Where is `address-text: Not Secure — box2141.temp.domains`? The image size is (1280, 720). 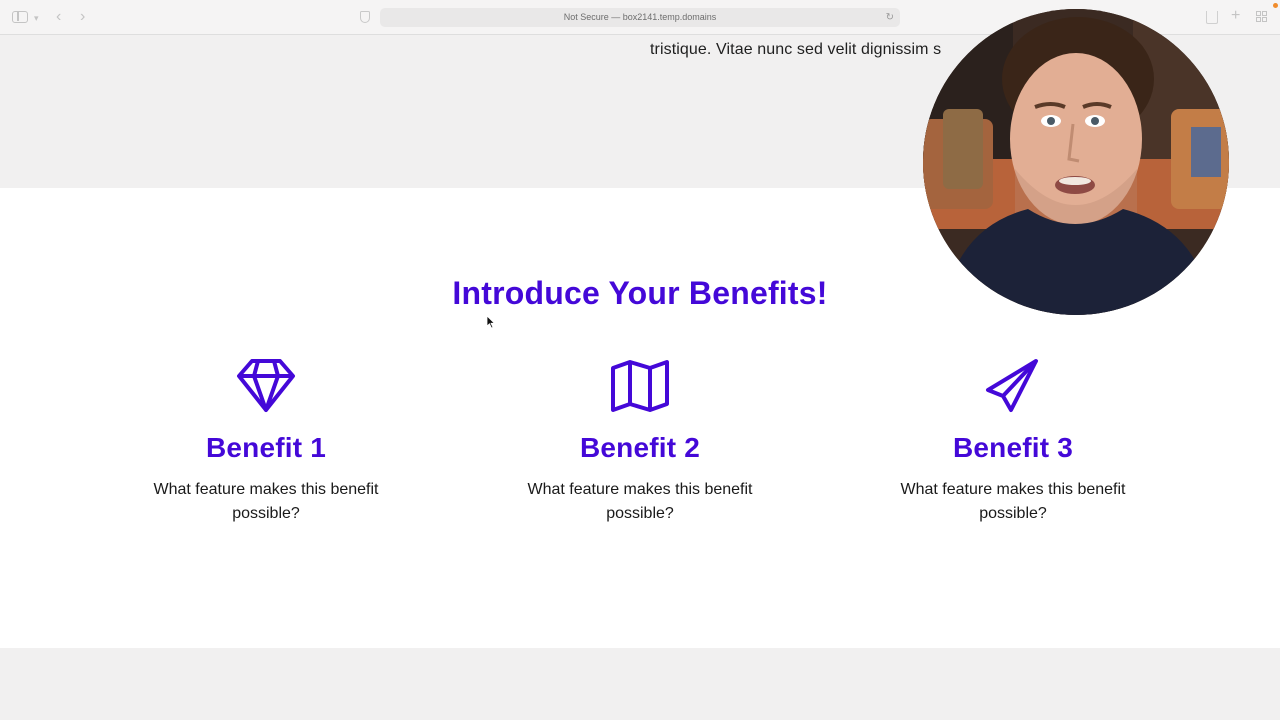
address-text: Not Secure — box2141.temp.domains is located at coordinates (640, 17).